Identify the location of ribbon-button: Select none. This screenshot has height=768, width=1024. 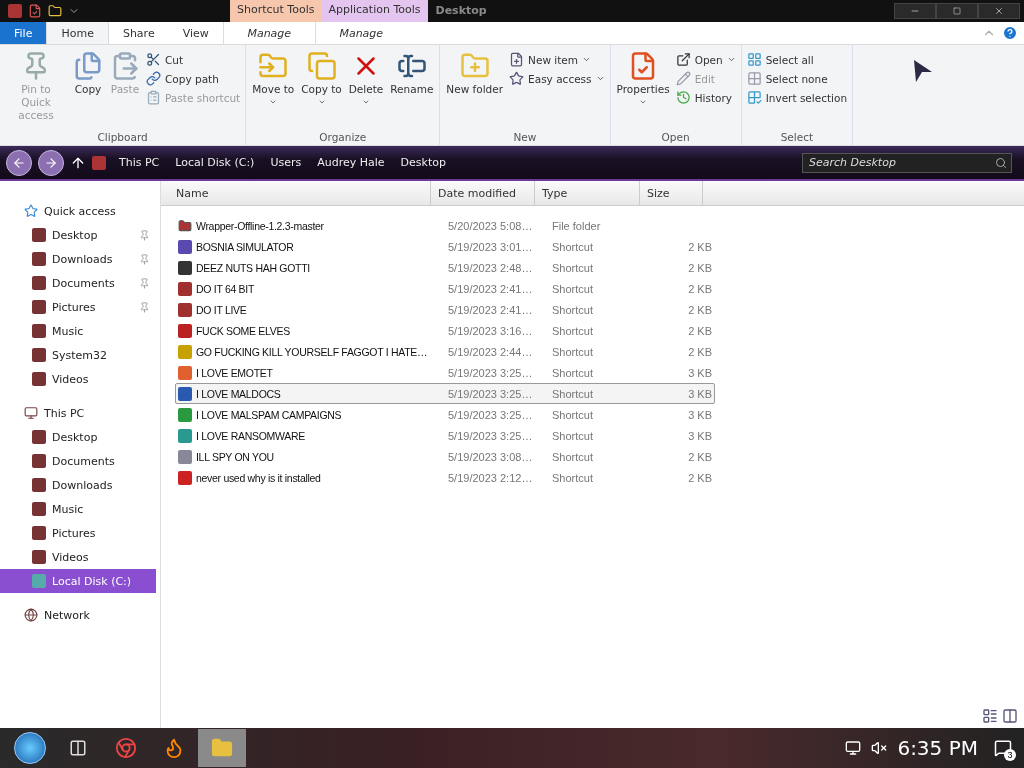
(797, 78).